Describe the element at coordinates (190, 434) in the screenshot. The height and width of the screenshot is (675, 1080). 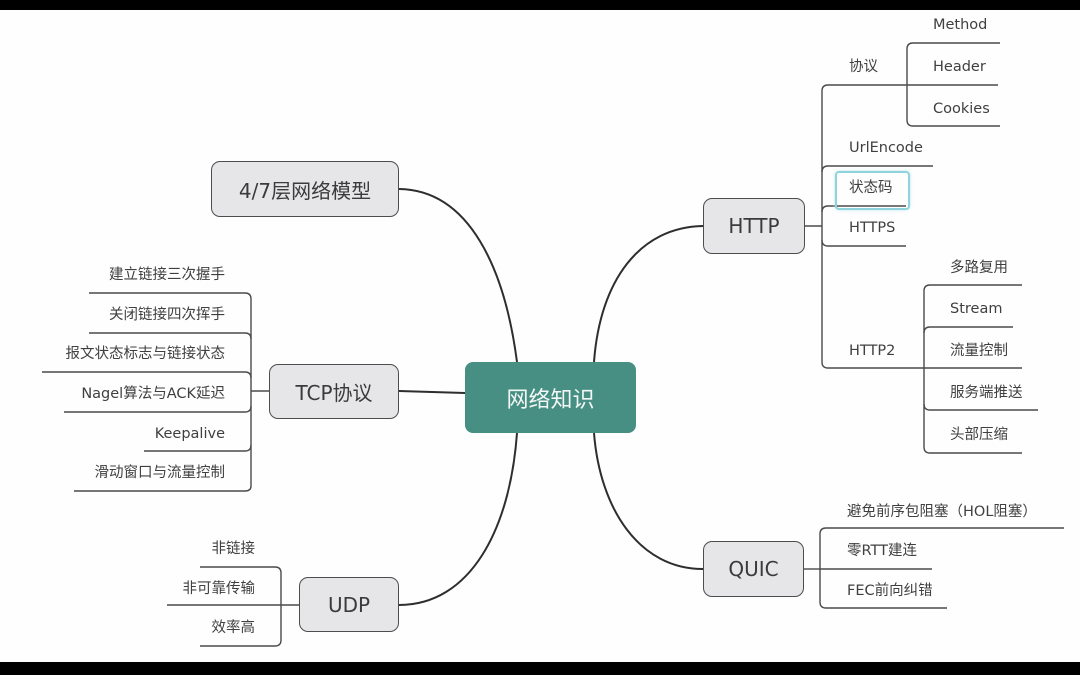
I see `subtopic-tcp-item: Keepalive` at that location.